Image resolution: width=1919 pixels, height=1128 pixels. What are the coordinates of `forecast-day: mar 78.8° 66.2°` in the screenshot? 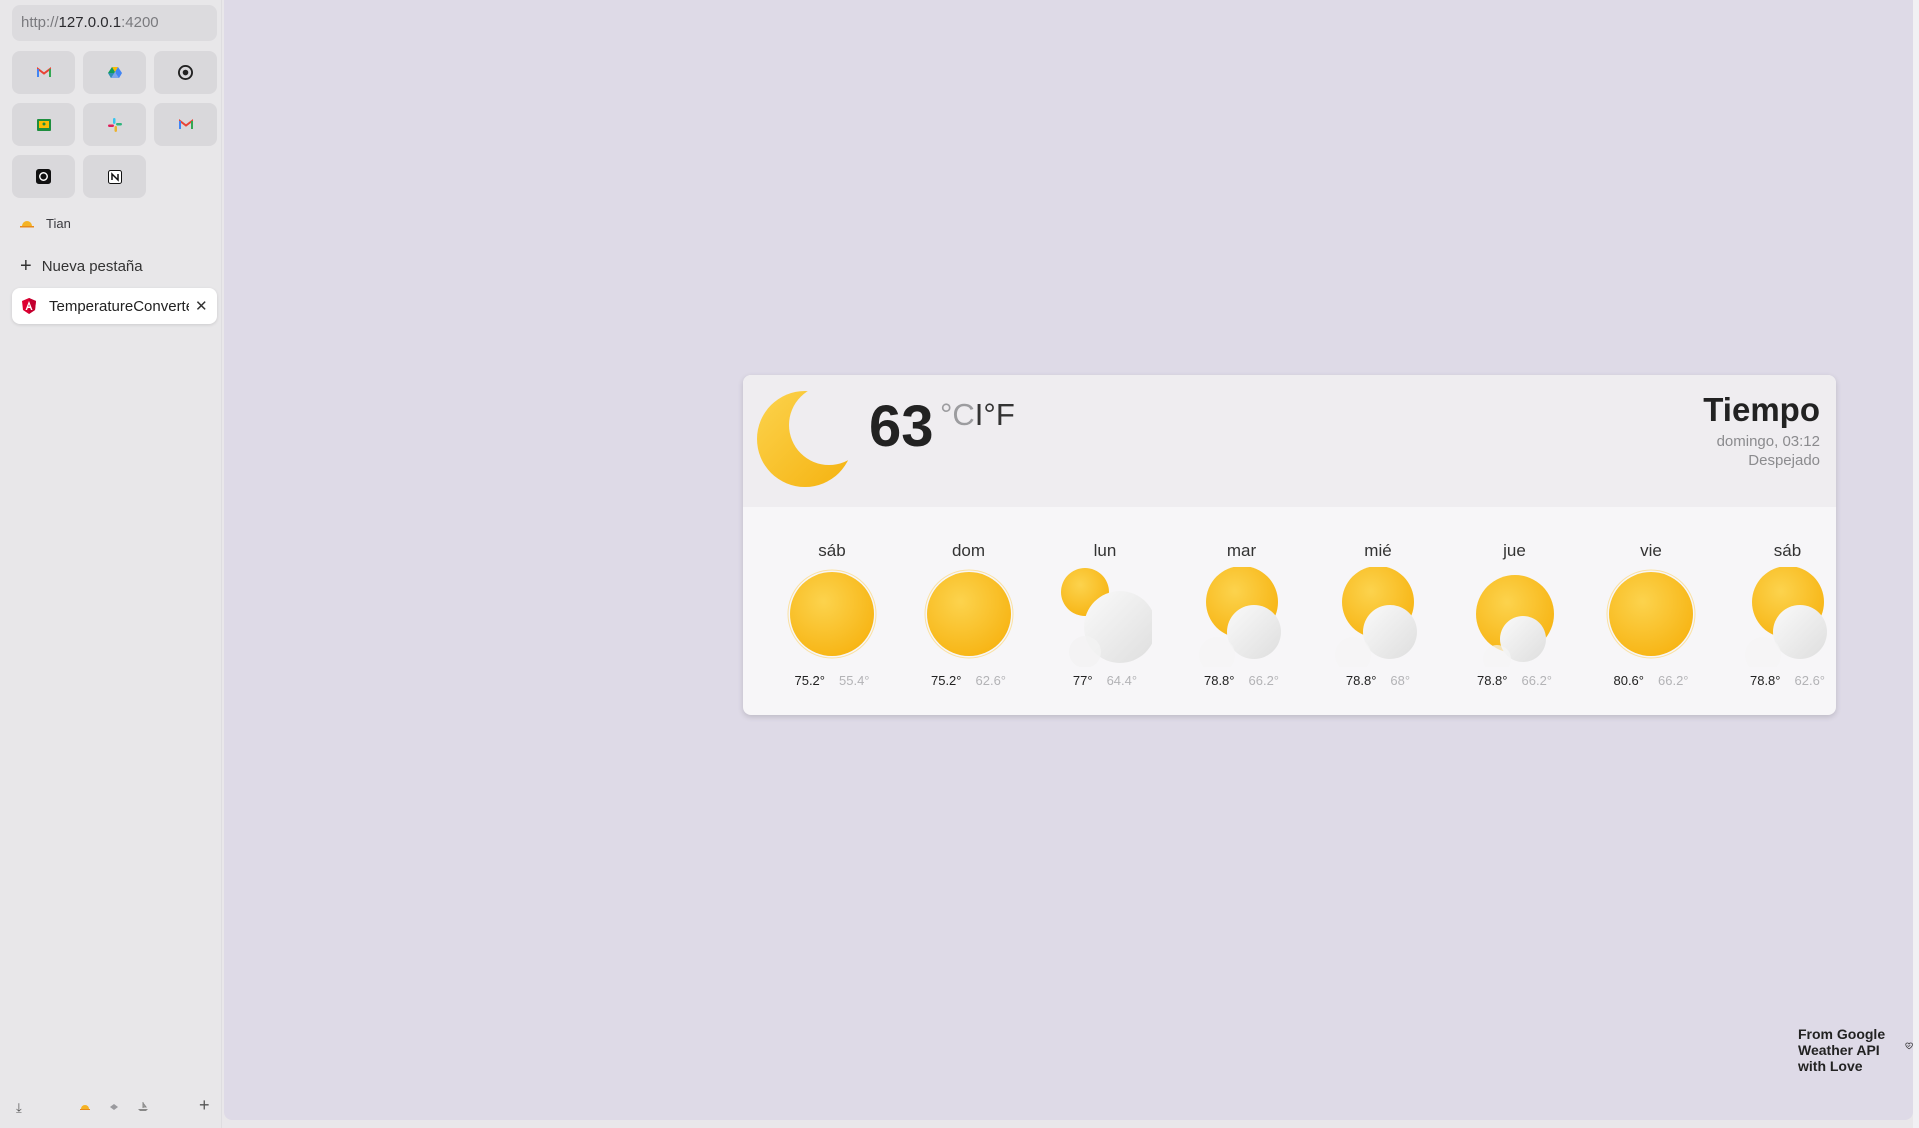 It's located at (1242, 611).